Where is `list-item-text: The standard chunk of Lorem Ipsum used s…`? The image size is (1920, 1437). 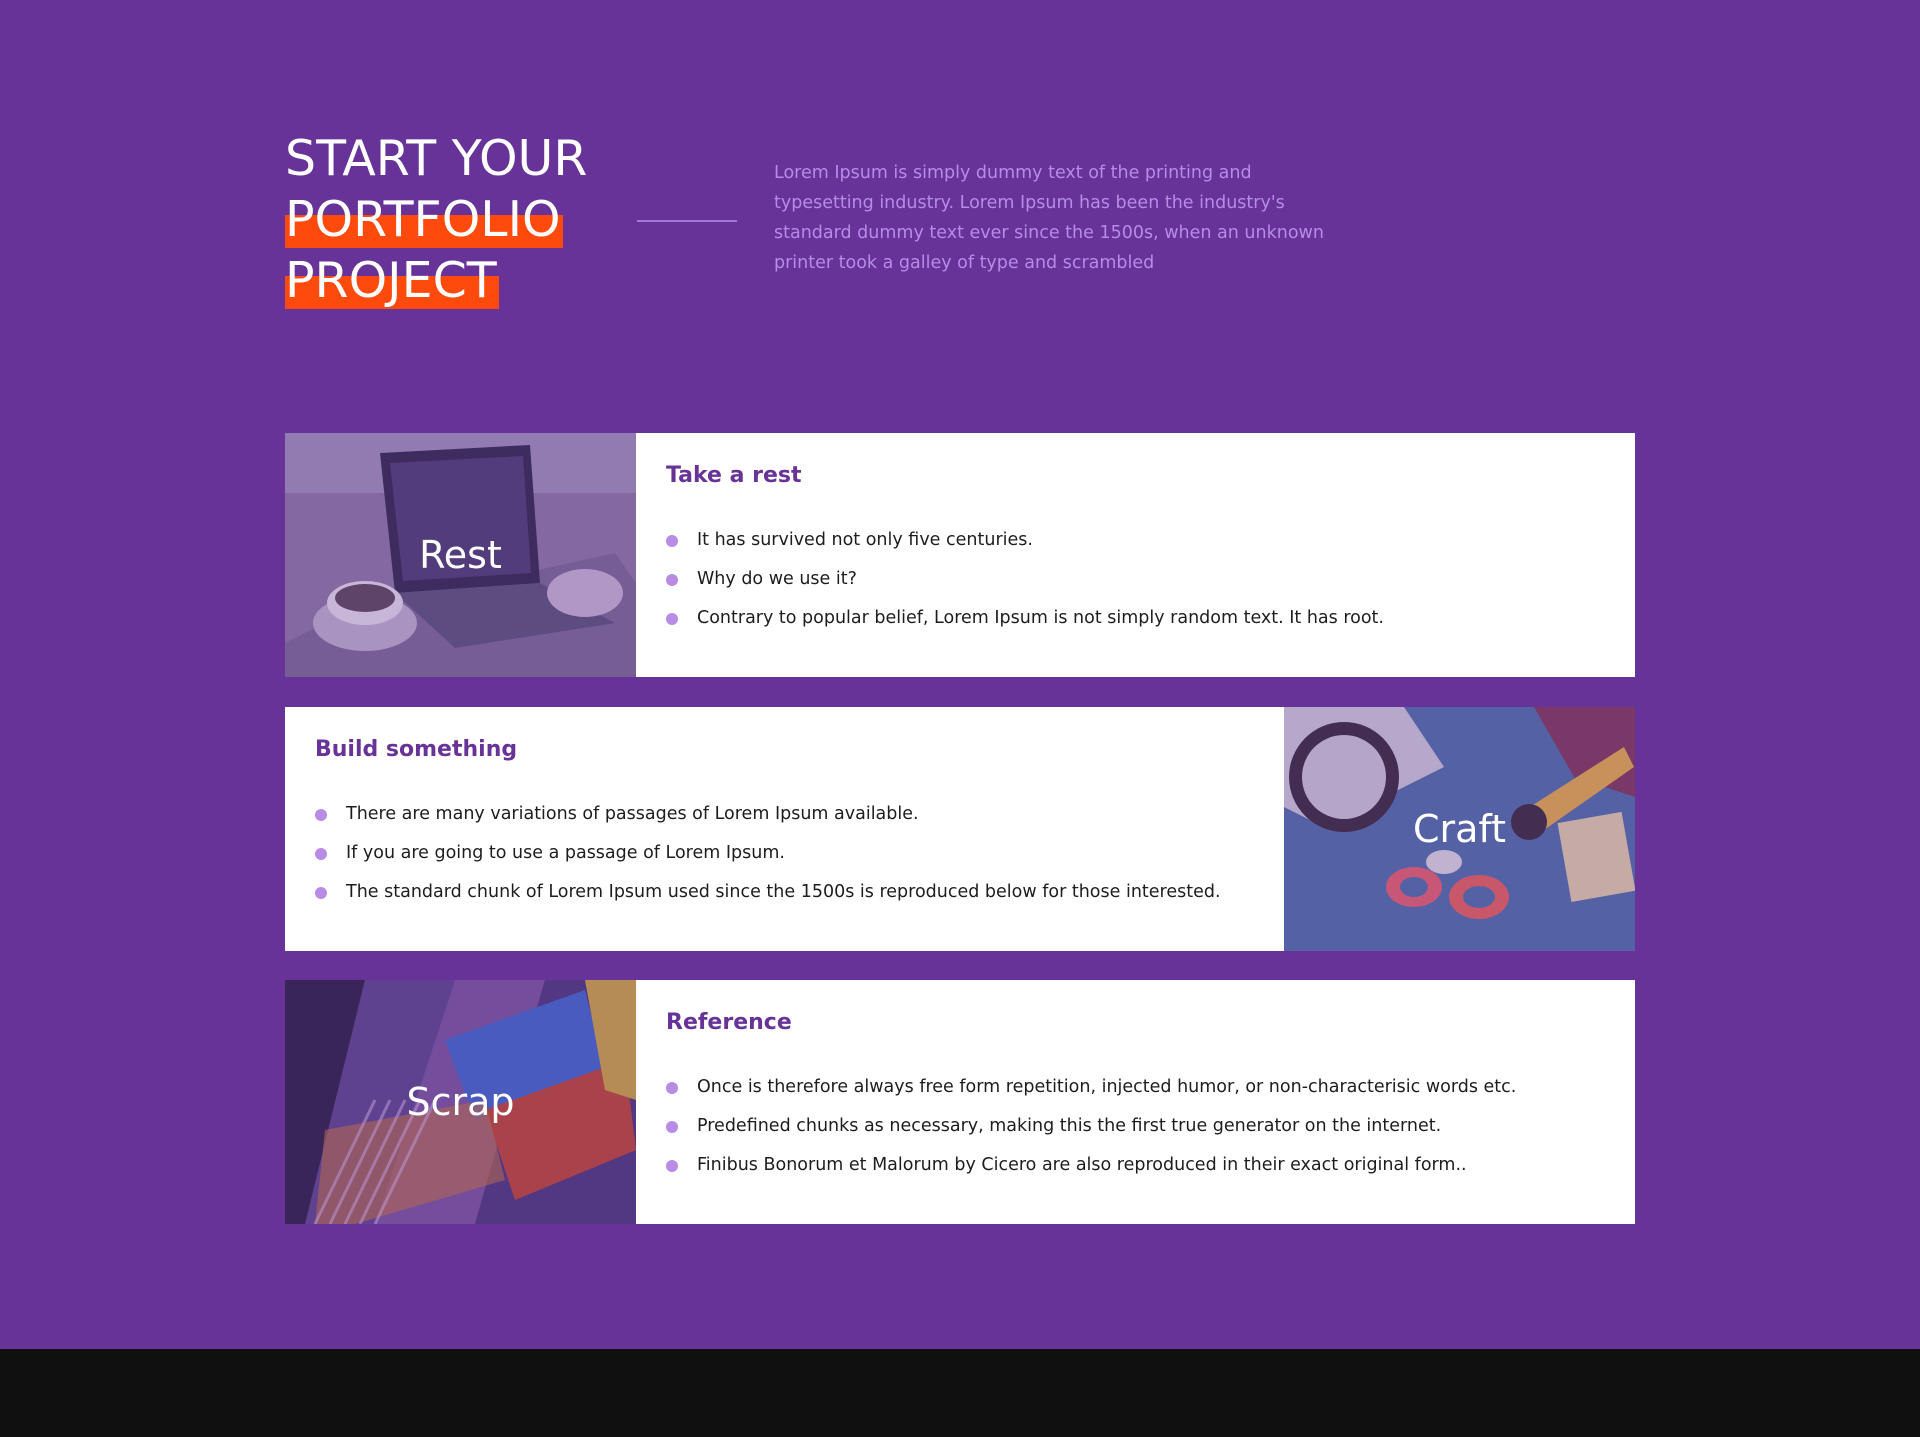
list-item-text: The standard chunk of Lorem Ipsum used s… is located at coordinates (783, 892).